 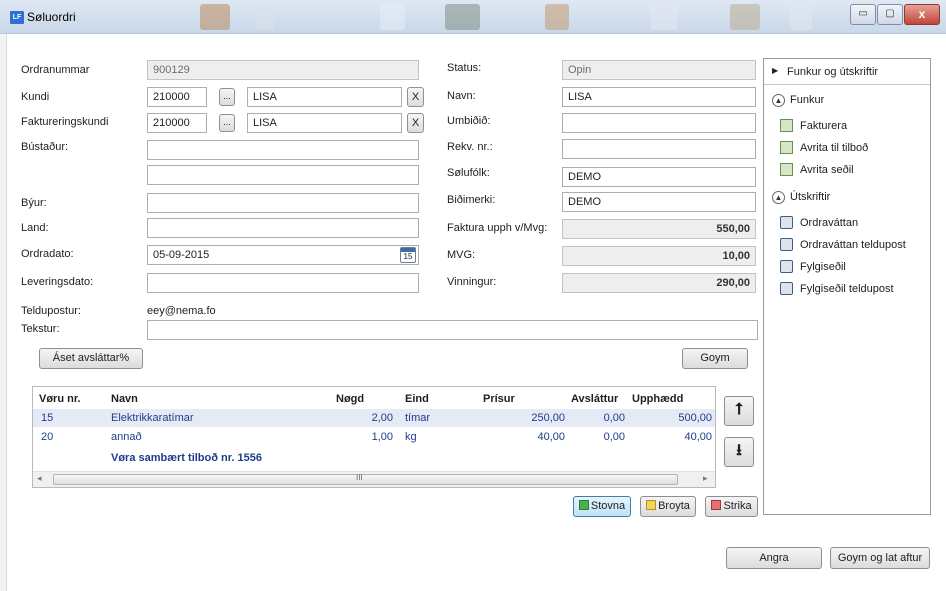 I want to click on window-title: Søluordri, so click(x=51, y=17).